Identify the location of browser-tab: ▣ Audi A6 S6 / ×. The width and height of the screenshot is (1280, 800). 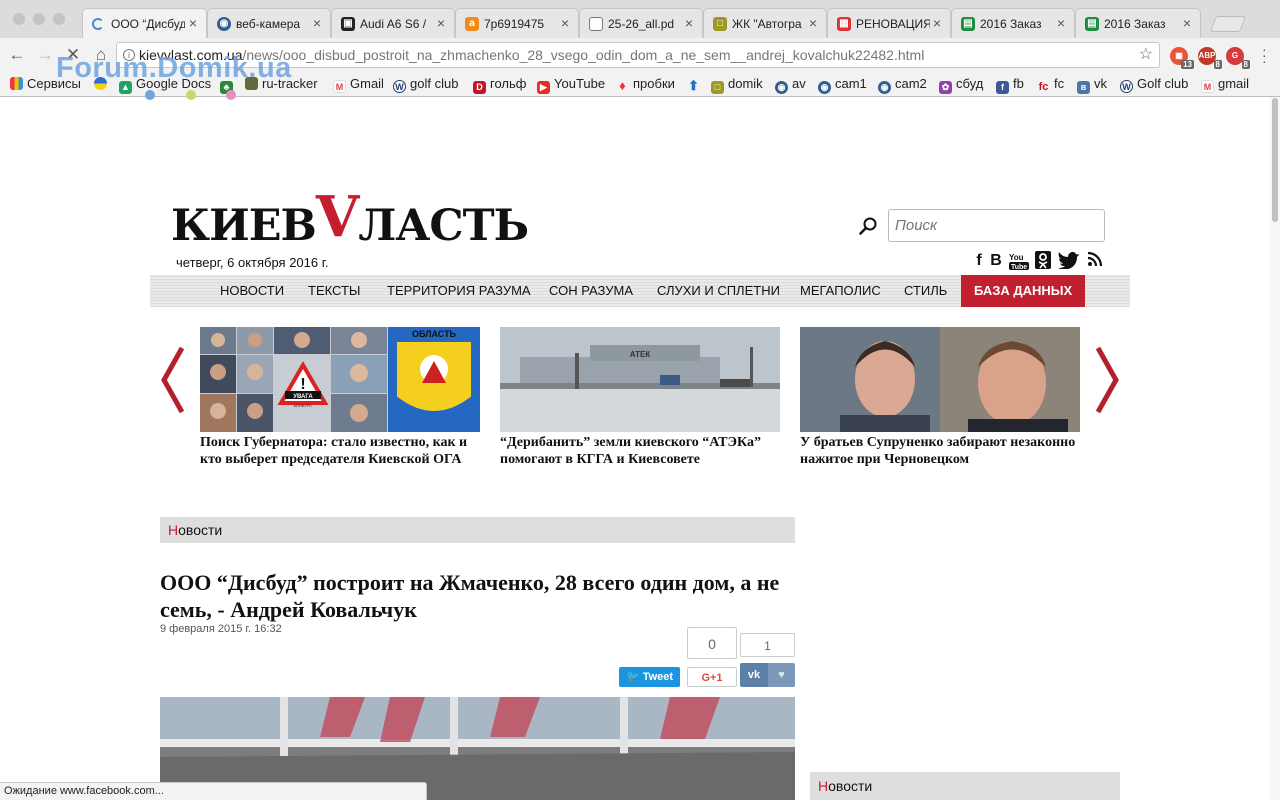
(393, 23).